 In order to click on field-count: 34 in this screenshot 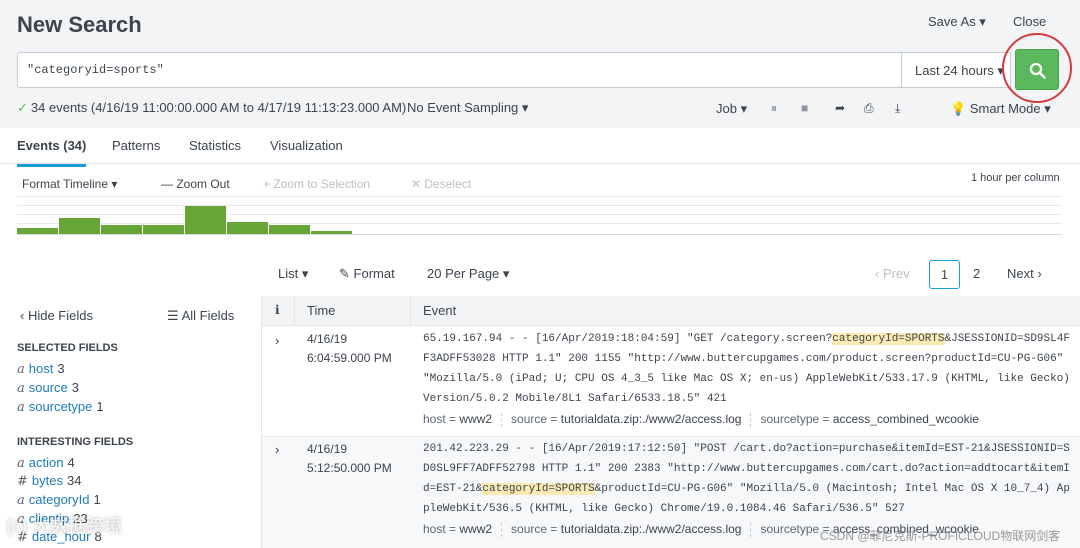, I will do `click(74, 480)`.